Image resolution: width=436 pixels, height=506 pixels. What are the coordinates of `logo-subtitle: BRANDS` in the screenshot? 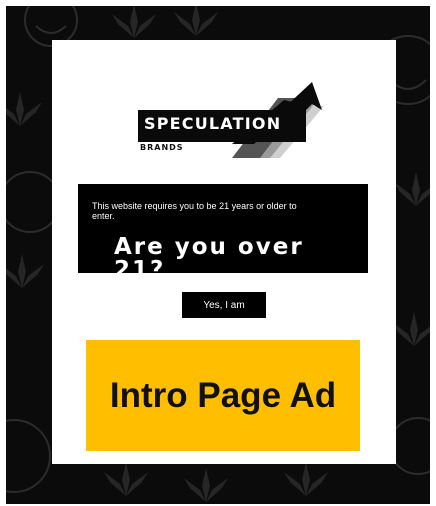 It's located at (162, 147).